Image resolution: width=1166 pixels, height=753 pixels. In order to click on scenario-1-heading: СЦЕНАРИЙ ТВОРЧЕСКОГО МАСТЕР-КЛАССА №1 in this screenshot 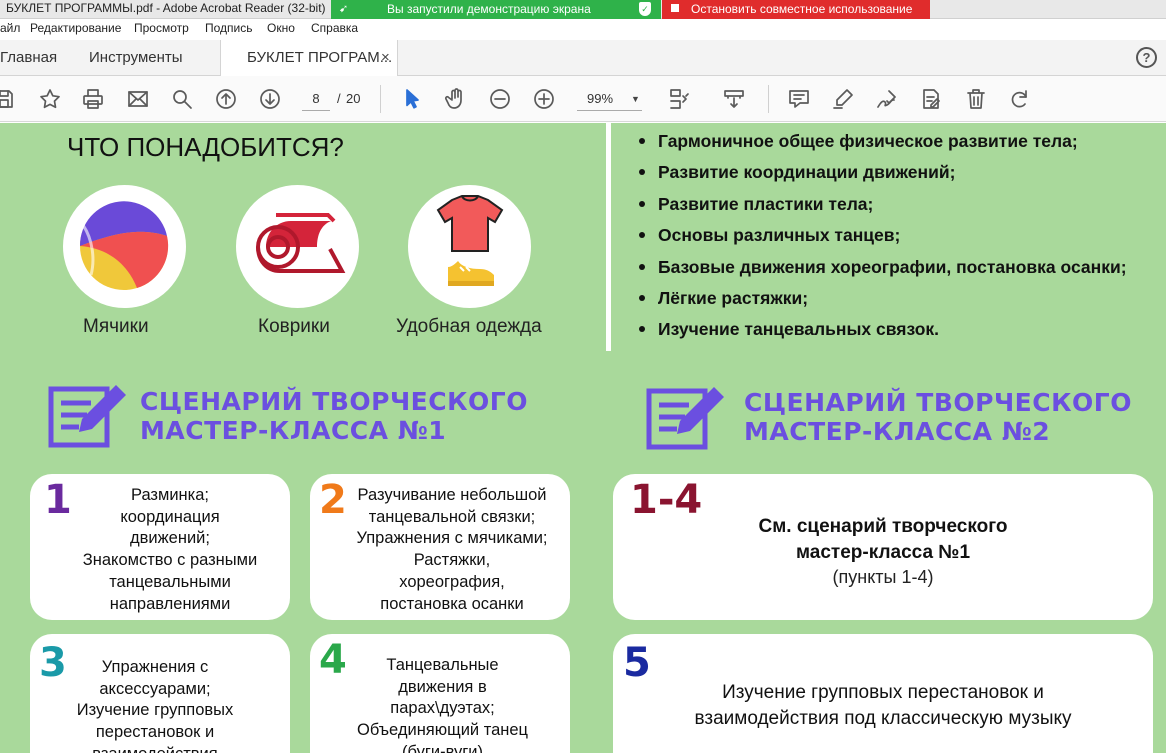, I will do `click(334, 416)`.